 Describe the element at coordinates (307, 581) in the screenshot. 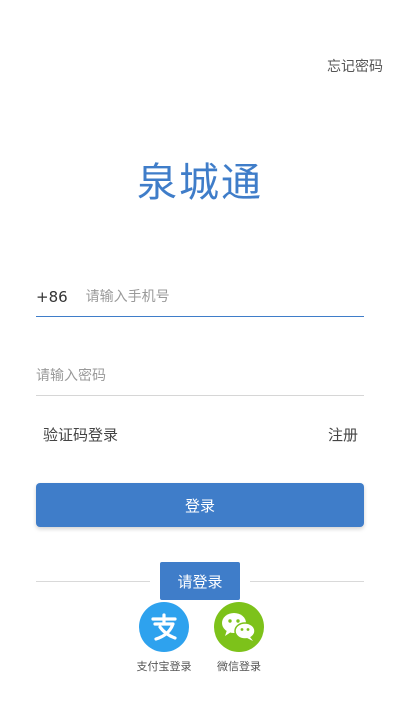

I see `divider-right` at that location.